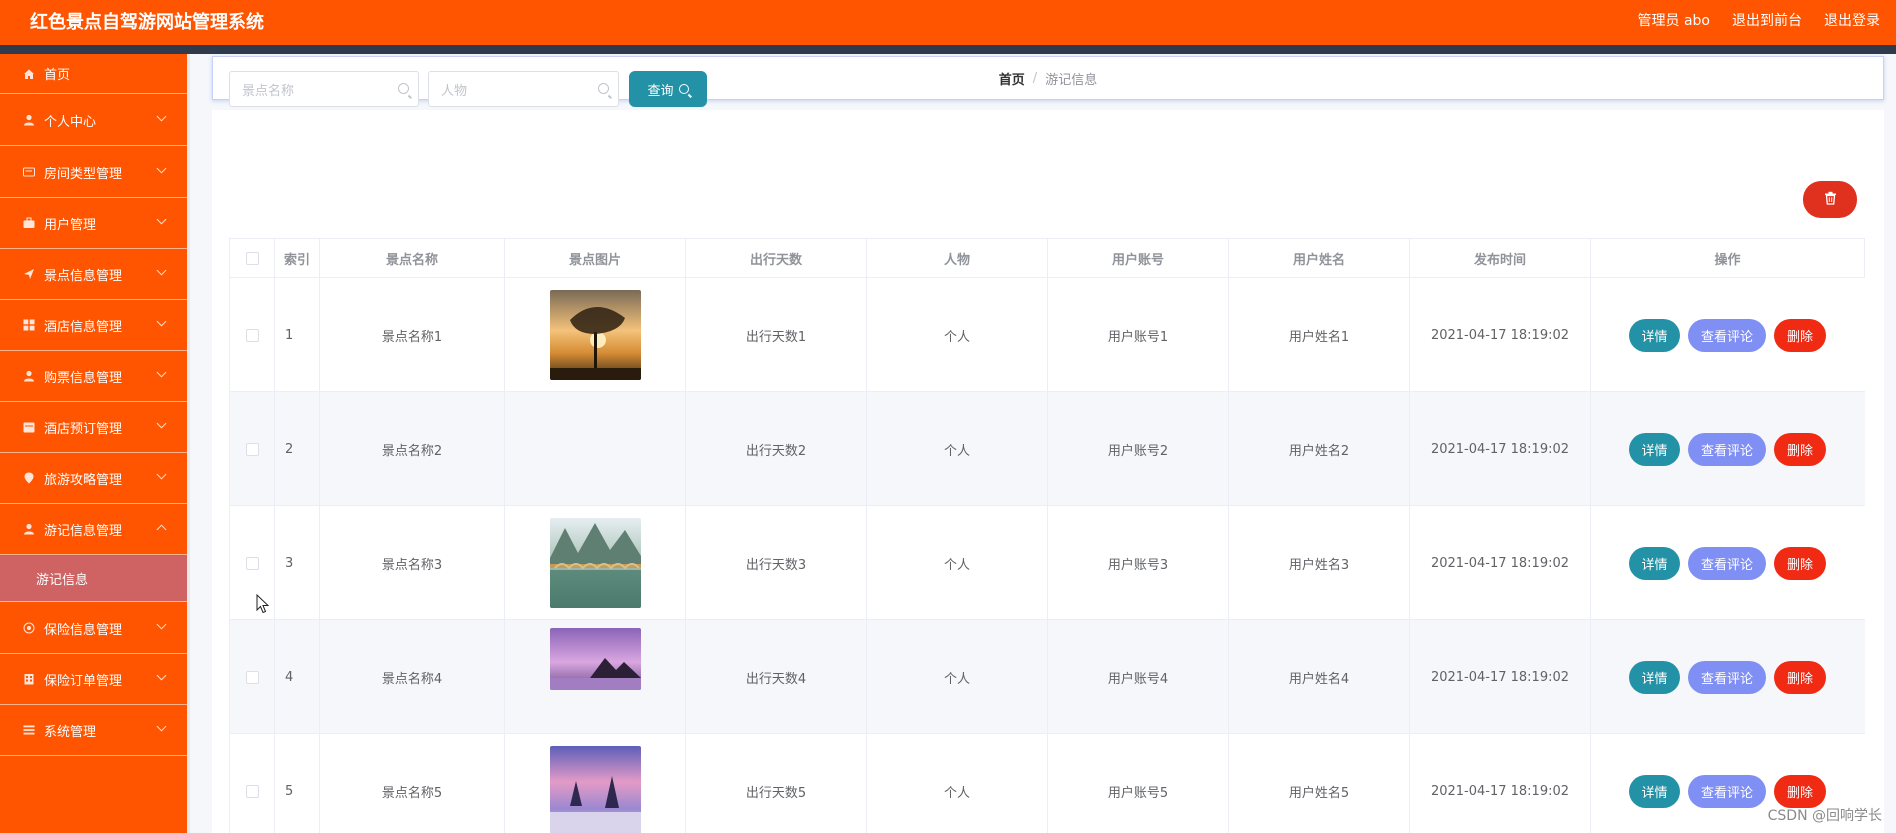  What do you see at coordinates (1500, 783) in the screenshot?
I see `cell-publish-time: 2021-04-17 18:19:02` at bounding box center [1500, 783].